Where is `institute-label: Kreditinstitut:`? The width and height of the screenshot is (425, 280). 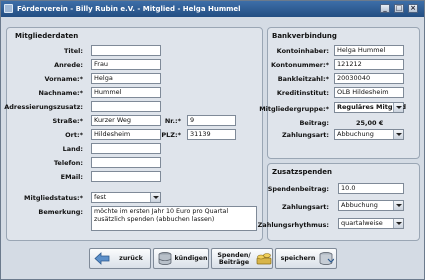 institute-label: Kreditinstitut: is located at coordinates (302, 93).